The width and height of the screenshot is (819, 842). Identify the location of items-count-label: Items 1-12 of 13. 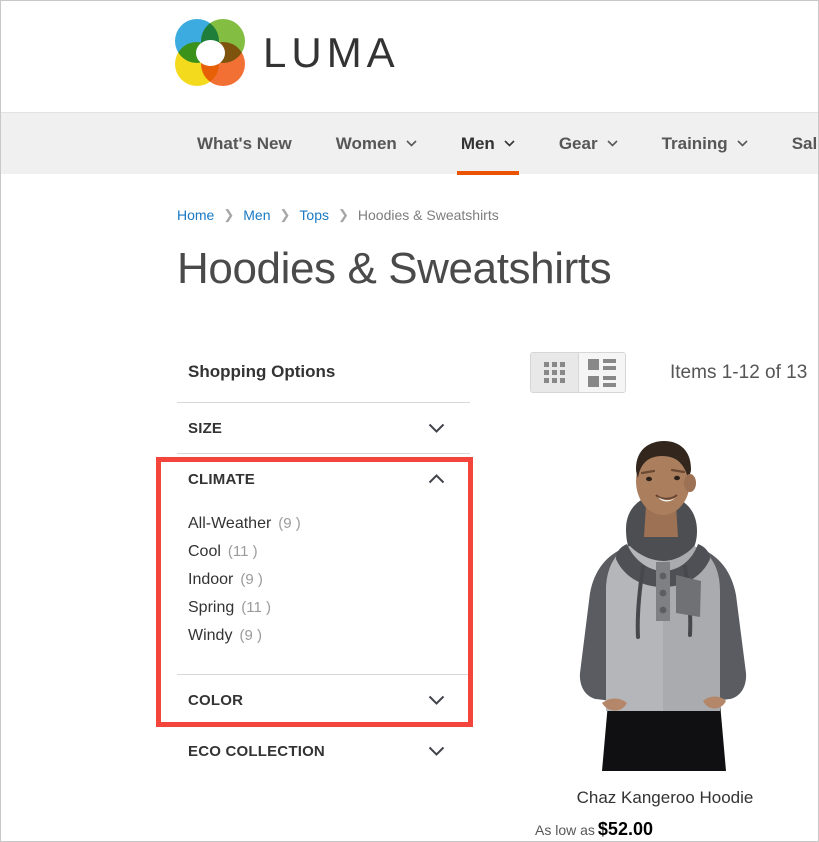
(739, 372).